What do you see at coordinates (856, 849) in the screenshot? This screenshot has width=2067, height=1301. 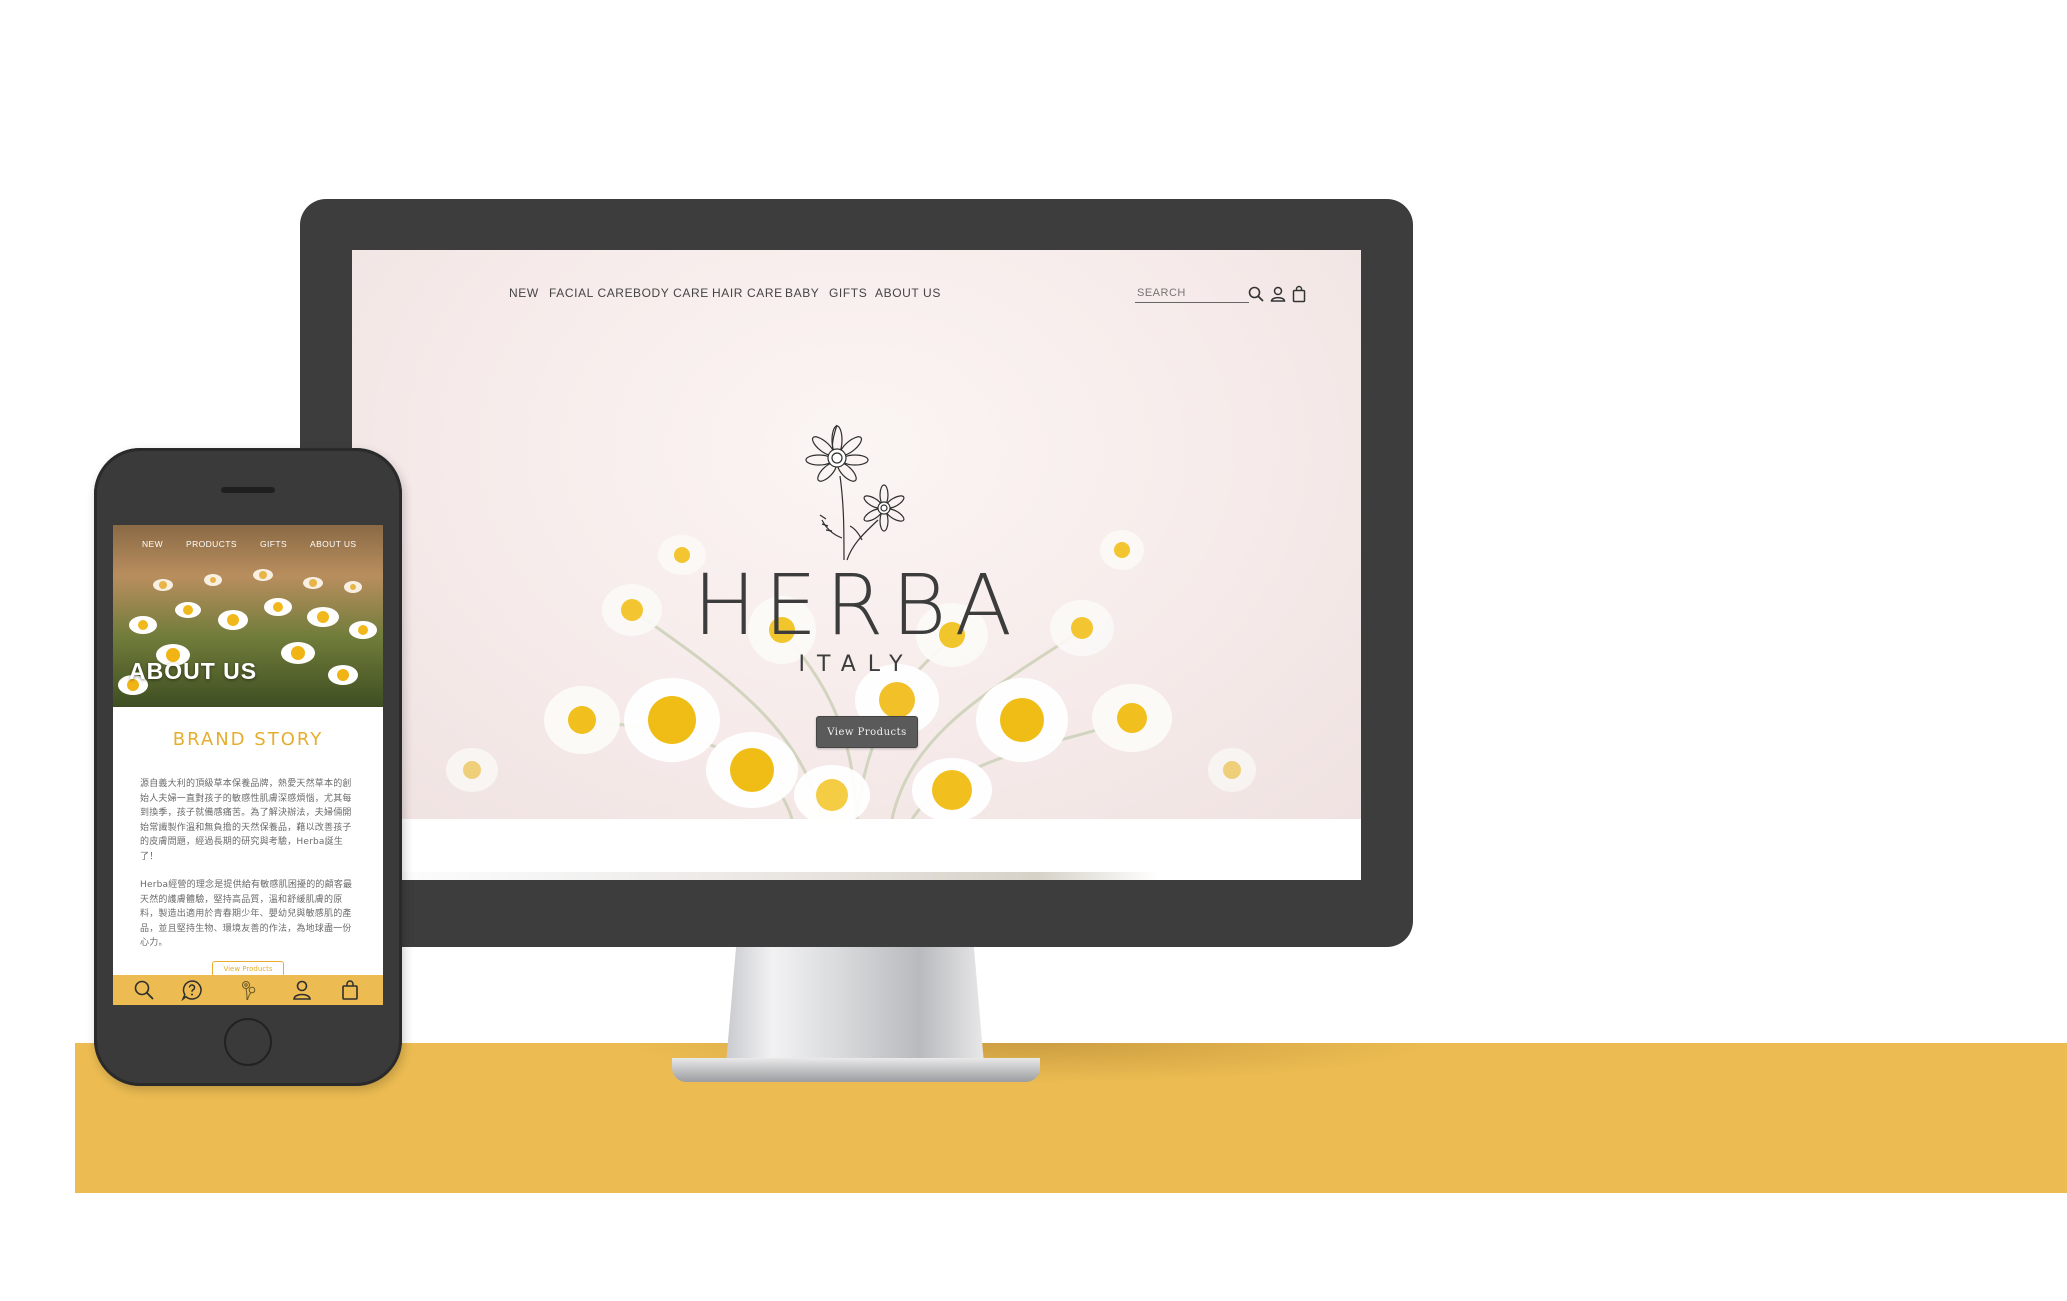 I see `content-area-below-hero` at bounding box center [856, 849].